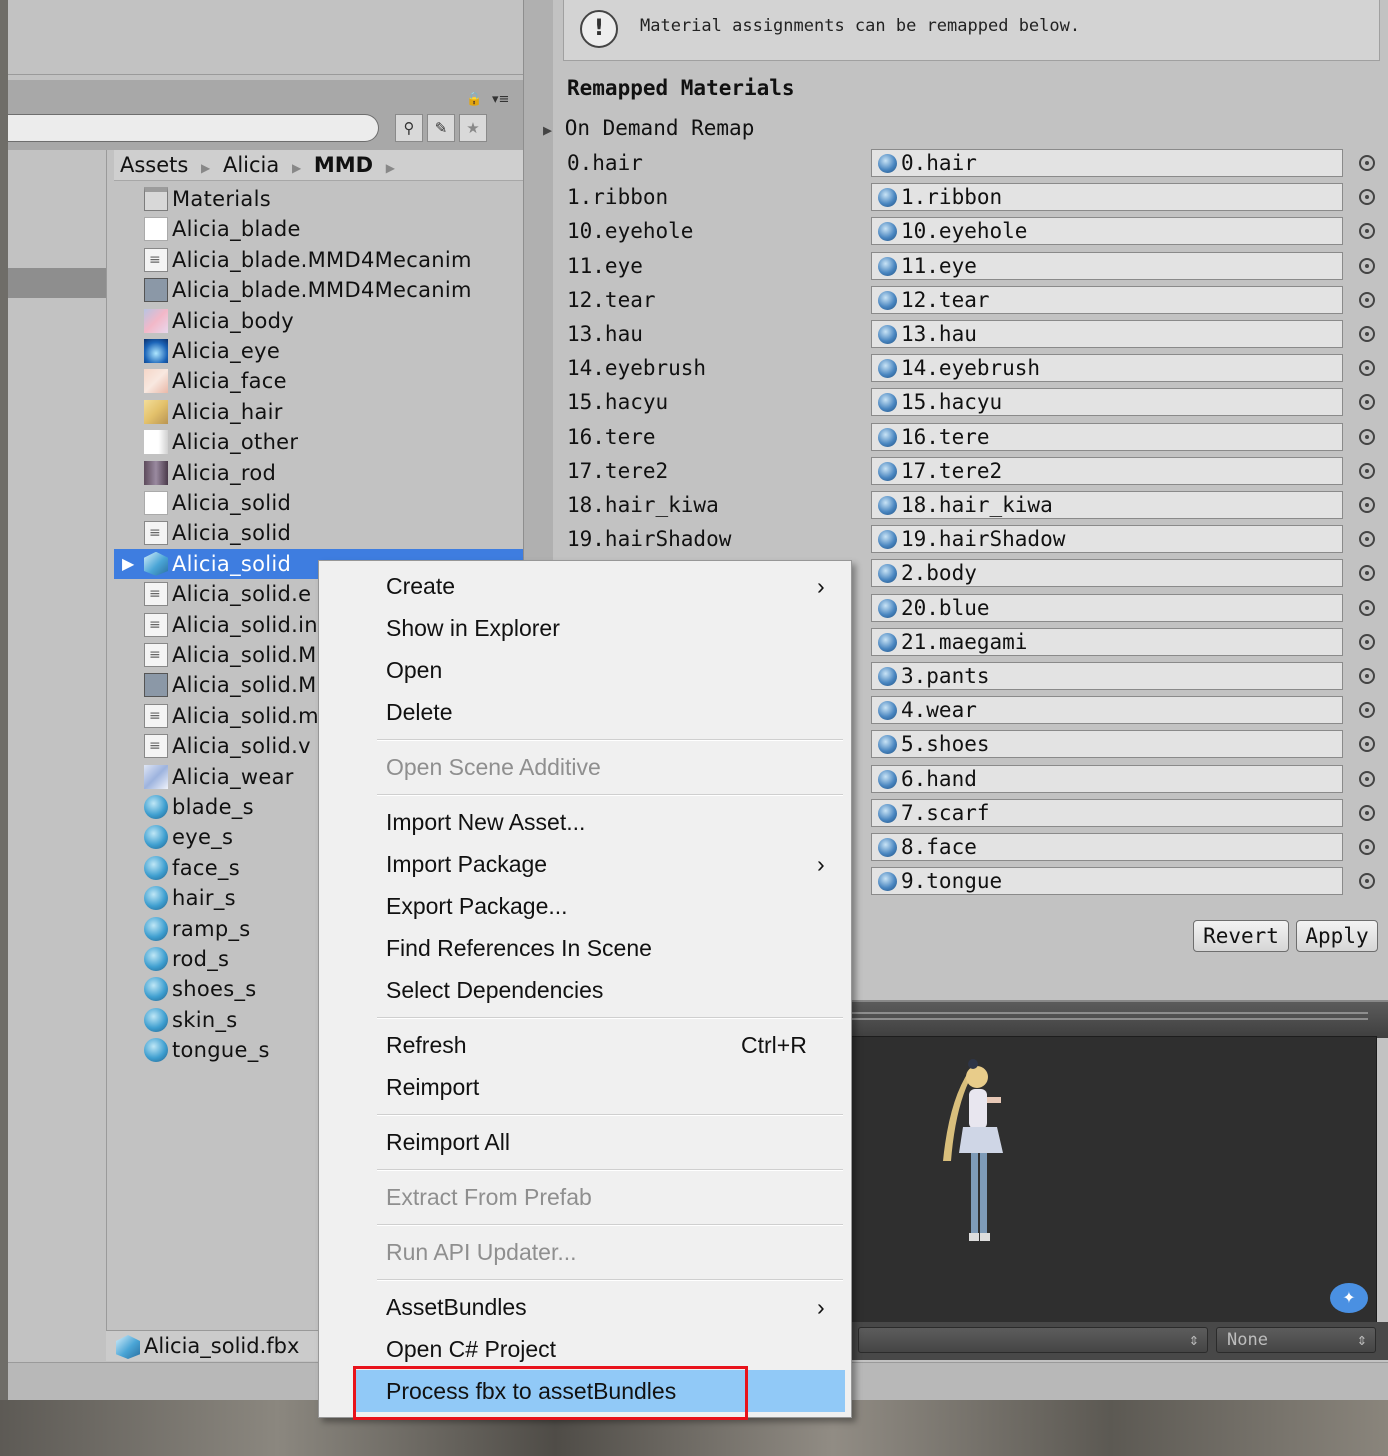  I want to click on material-object-field: 1.ribbon, so click(1107, 197).